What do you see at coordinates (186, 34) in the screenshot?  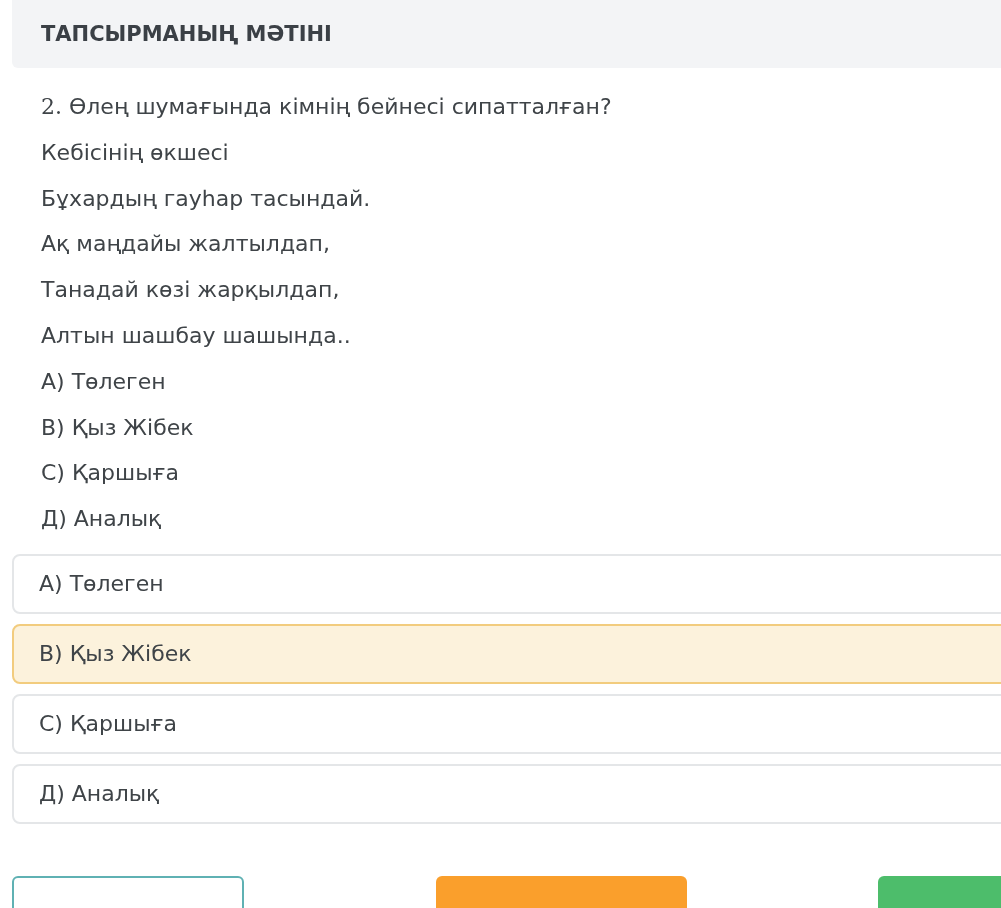 I see `section-title: ТАПСЫРМАНЫҢ МӘТІНІ` at bounding box center [186, 34].